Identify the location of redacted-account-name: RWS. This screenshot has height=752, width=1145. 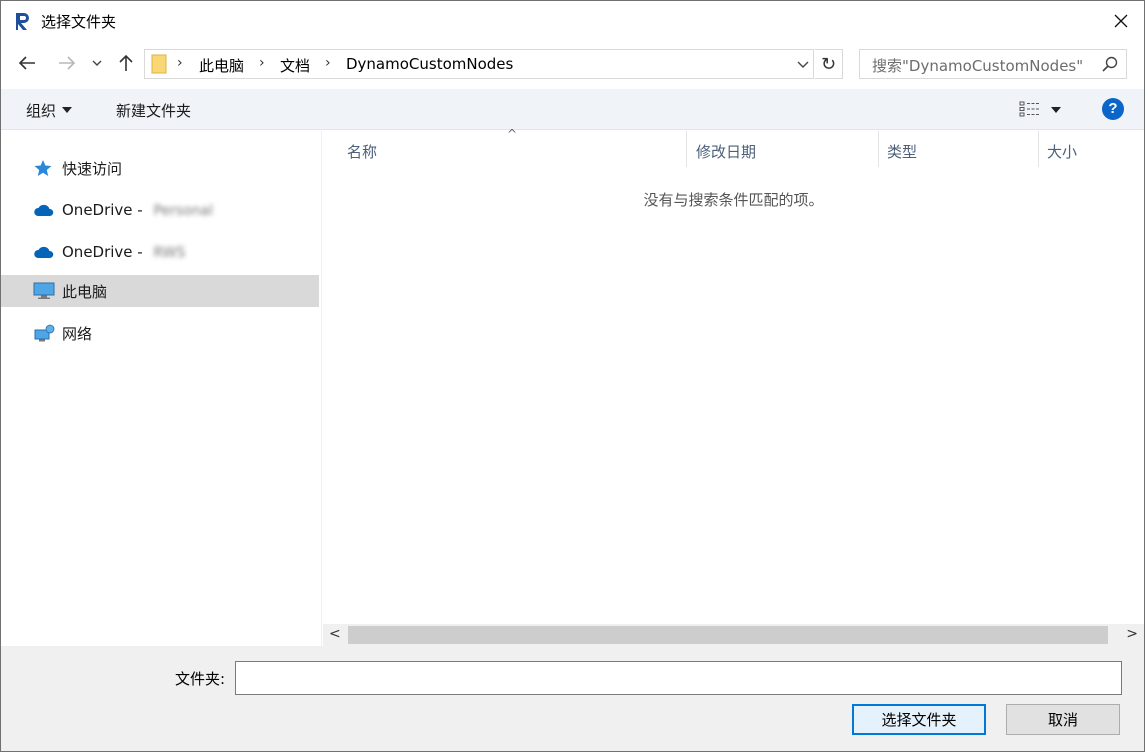
(169, 253).